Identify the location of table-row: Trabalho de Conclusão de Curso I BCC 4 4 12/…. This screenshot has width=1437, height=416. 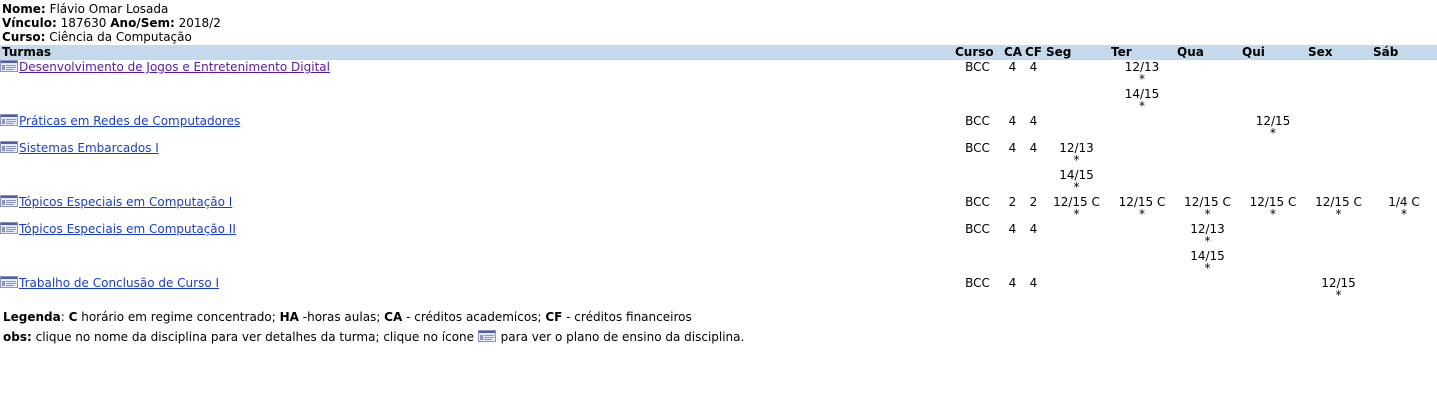
(718, 289).